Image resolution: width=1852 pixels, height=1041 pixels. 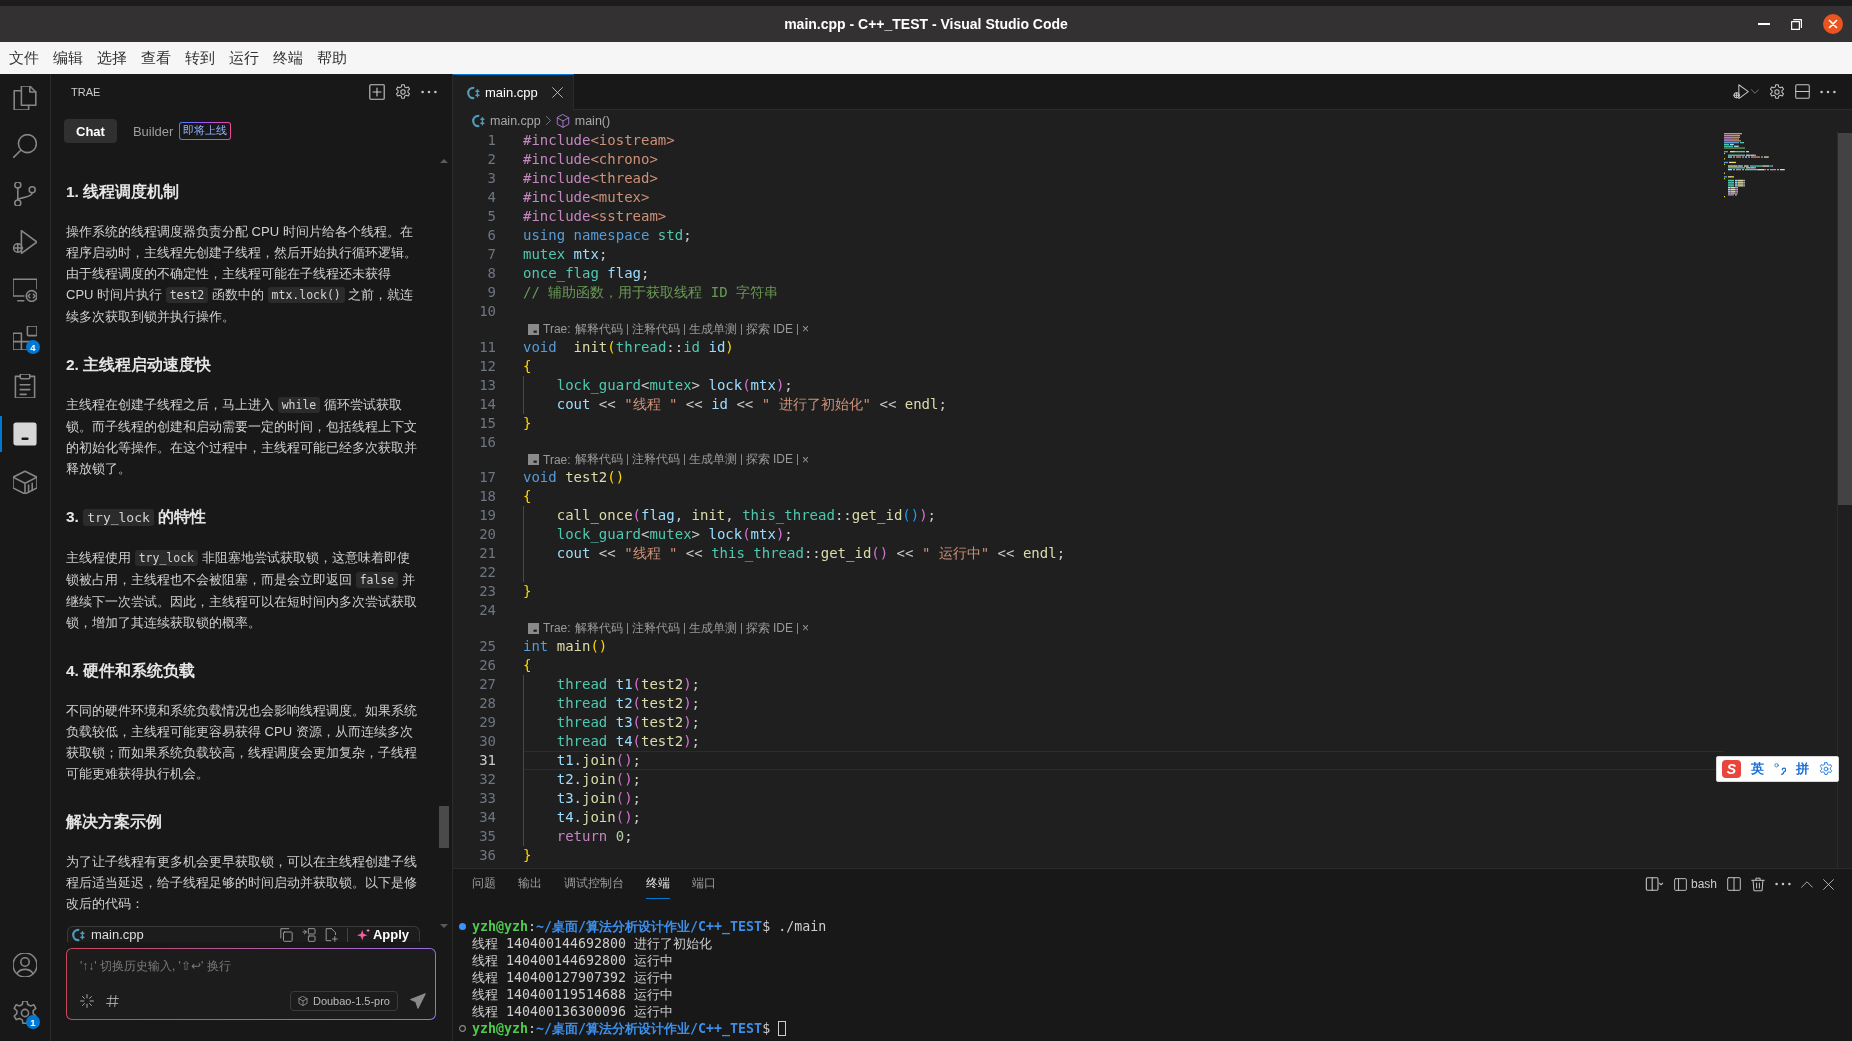 What do you see at coordinates (513, 92) in the screenshot?
I see `editor-tab: main.cpp` at bounding box center [513, 92].